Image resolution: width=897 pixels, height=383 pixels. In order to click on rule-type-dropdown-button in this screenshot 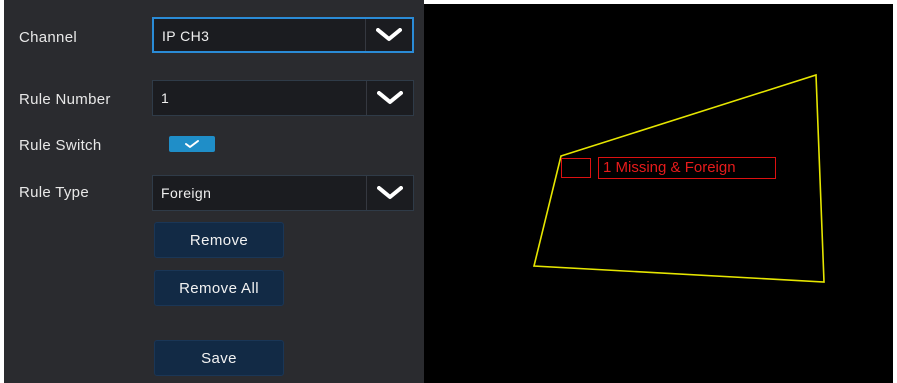, I will do `click(389, 193)`.